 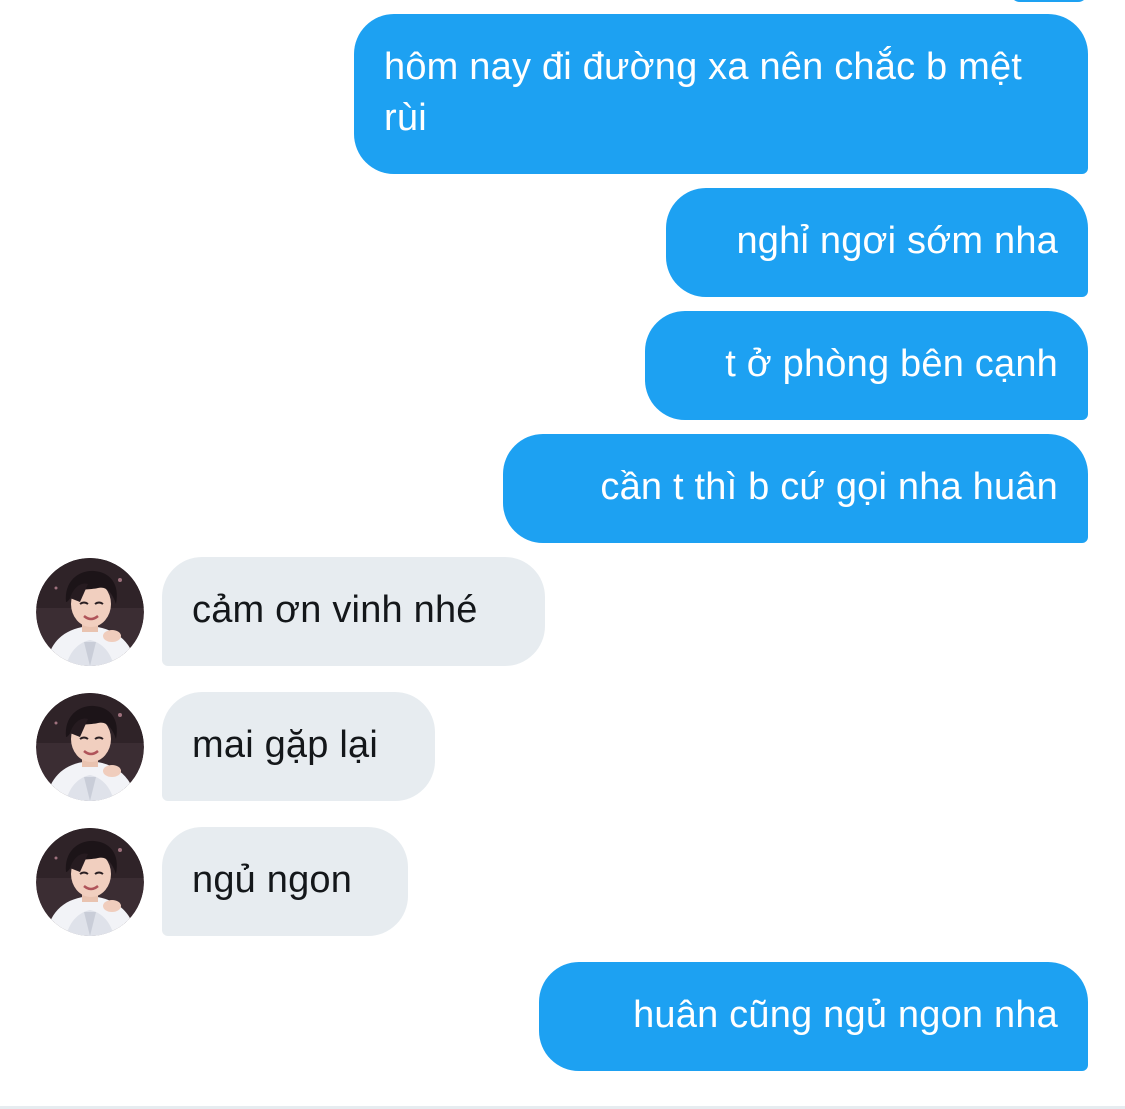 What do you see at coordinates (829, 487) in the screenshot?
I see `message-text: cần t thì b cứ gọi nha huân` at bounding box center [829, 487].